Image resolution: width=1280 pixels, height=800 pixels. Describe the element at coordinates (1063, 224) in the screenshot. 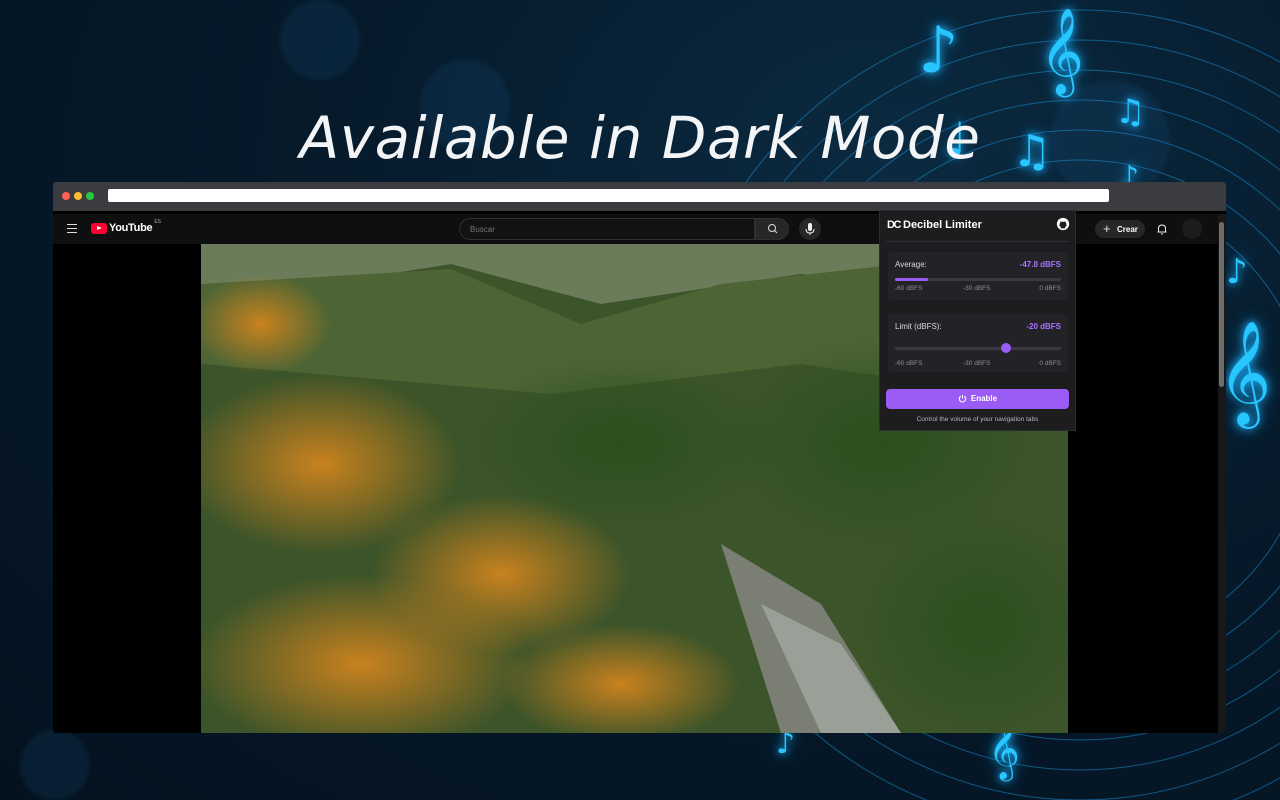

I see `github-icon` at that location.